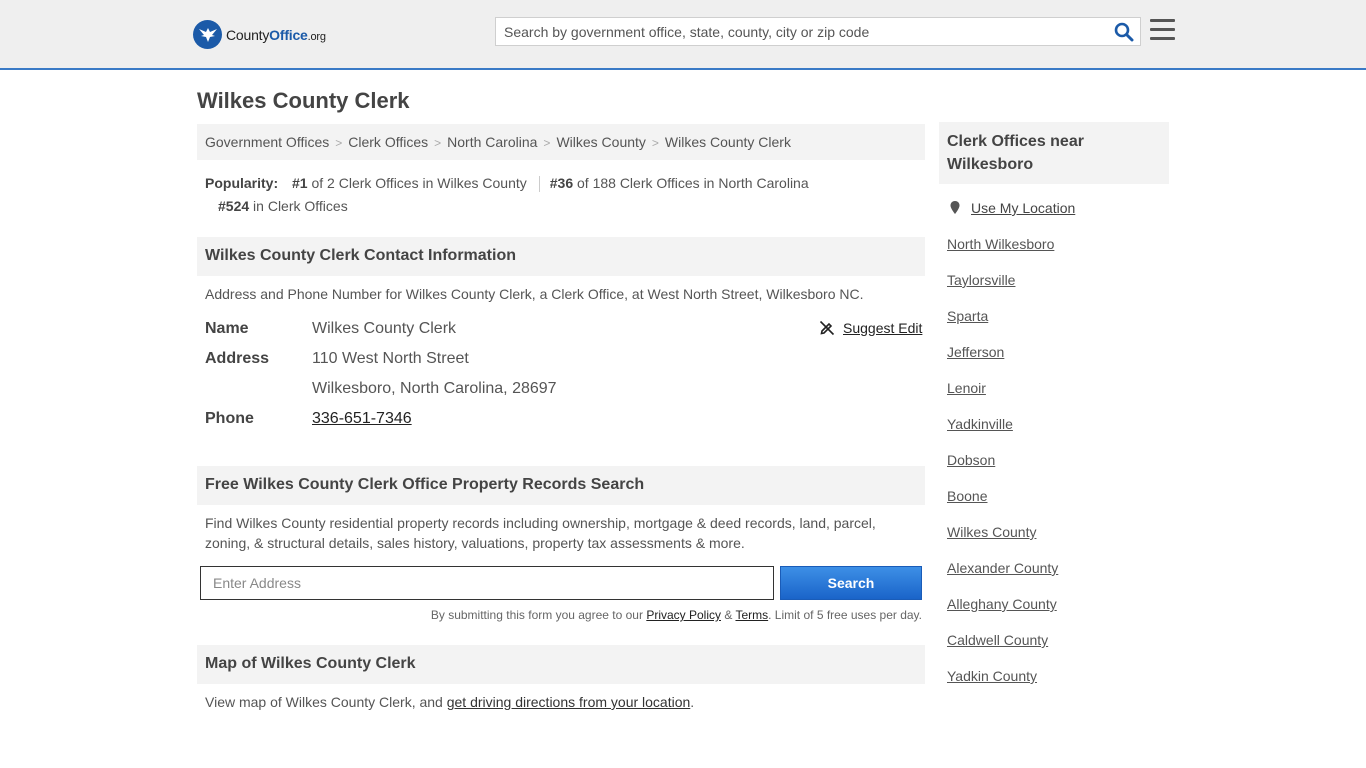 This screenshot has width=1366, height=768. Describe the element at coordinates (227, 328) in the screenshot. I see `name-label: Name` at that location.